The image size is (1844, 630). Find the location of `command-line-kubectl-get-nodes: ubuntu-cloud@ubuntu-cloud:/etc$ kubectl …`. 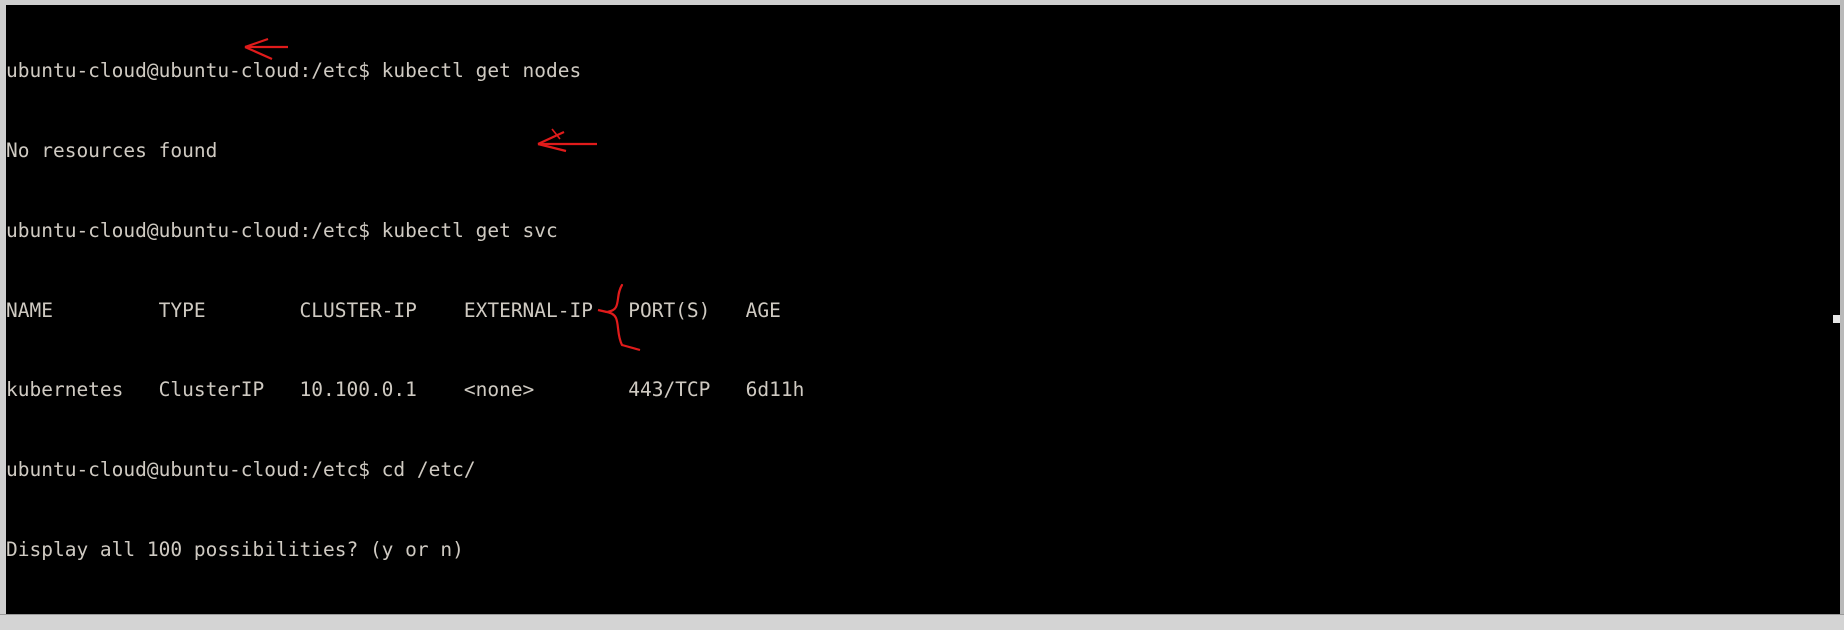

command-line-kubectl-get-nodes: ubuntu-cloud@ubuntu-cloud:/etc$ kubectl … is located at coordinates (294, 71).